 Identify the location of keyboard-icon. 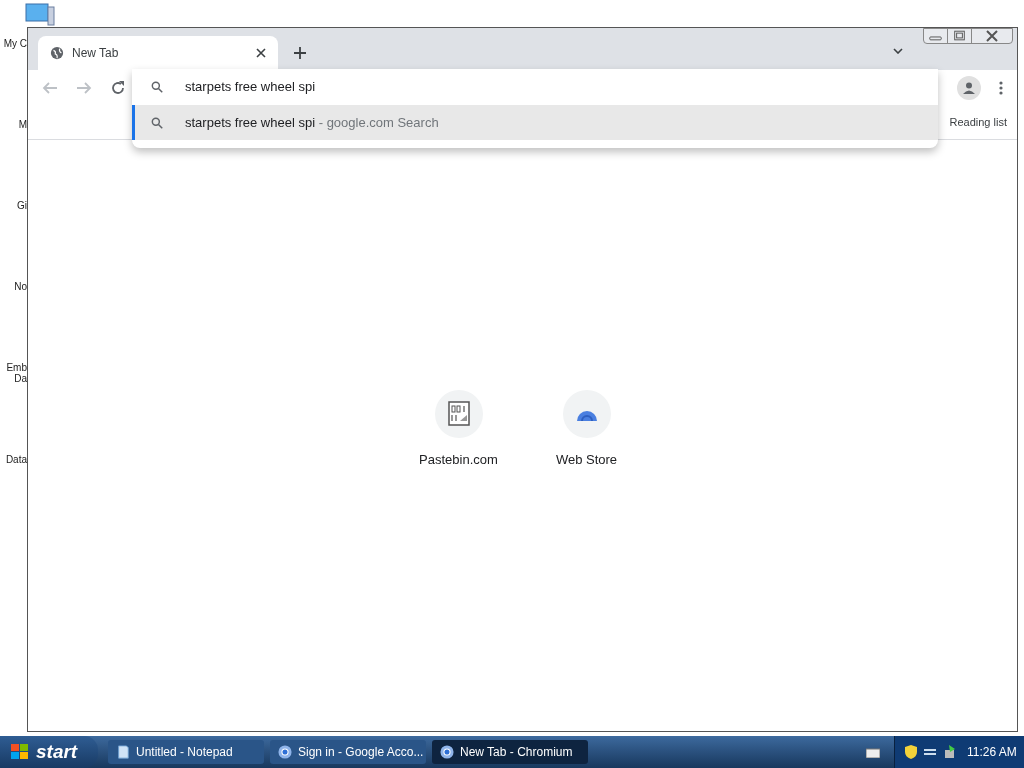
(873, 752).